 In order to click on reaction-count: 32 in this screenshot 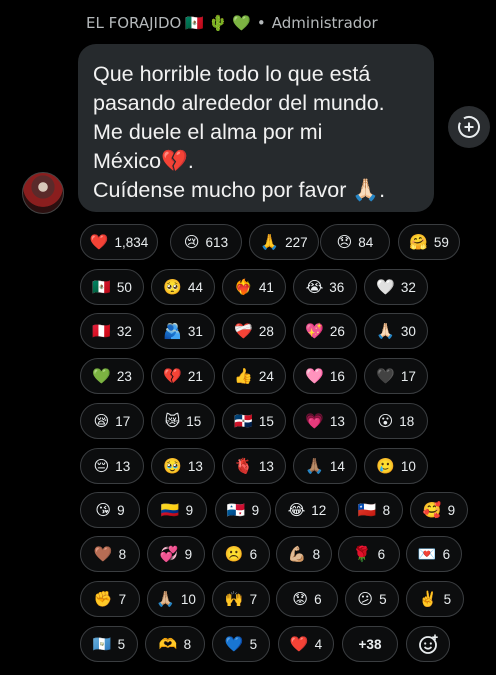, I will do `click(408, 287)`.